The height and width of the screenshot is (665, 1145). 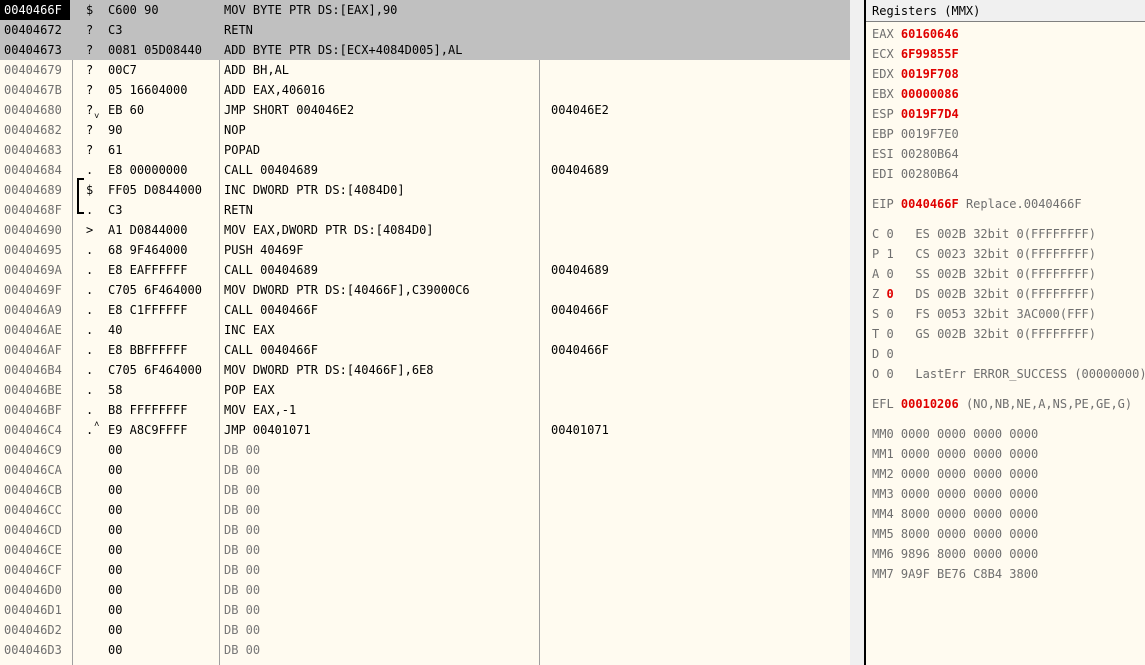 I want to click on address-cell: 004046A9, so click(x=33, y=310).